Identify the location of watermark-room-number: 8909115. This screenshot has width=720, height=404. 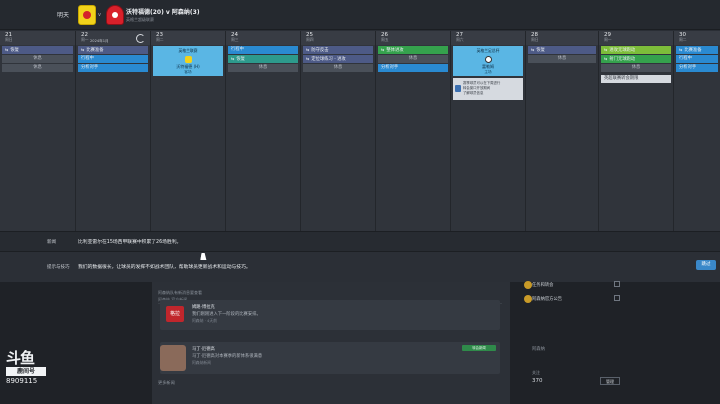
(22, 381).